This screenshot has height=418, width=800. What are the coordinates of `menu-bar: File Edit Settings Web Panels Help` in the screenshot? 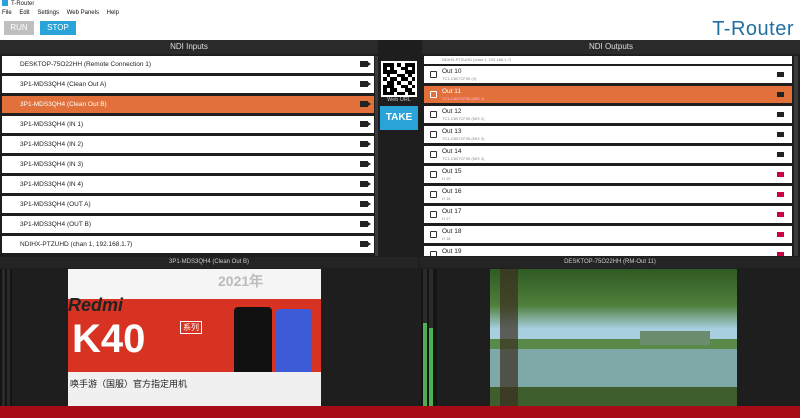 It's located at (400, 13).